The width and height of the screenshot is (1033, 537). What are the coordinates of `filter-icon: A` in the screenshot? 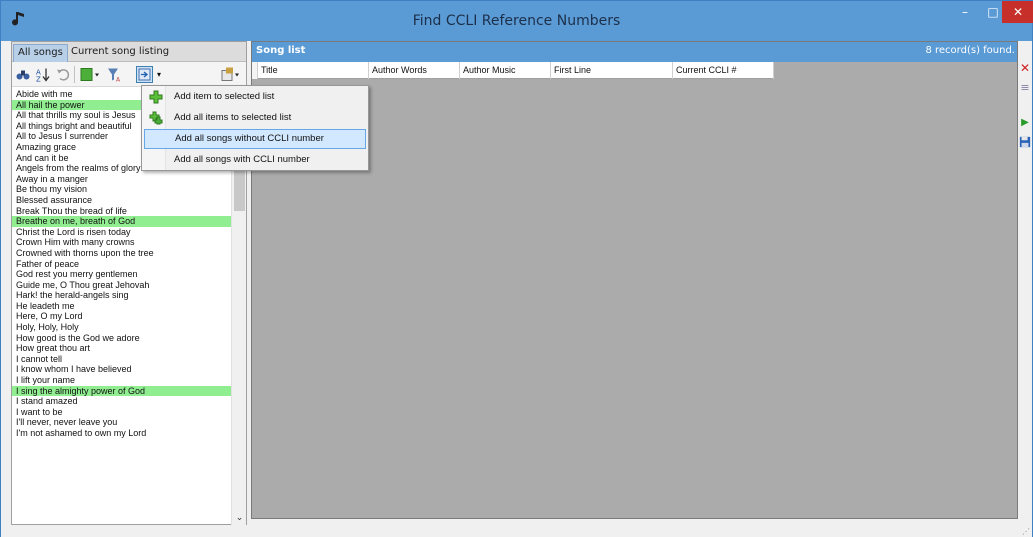 It's located at (115, 74).